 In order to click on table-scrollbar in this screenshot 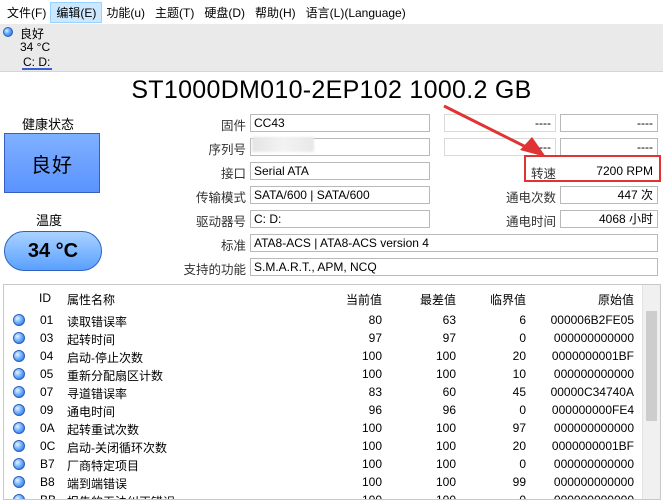, I will do `click(651, 392)`.